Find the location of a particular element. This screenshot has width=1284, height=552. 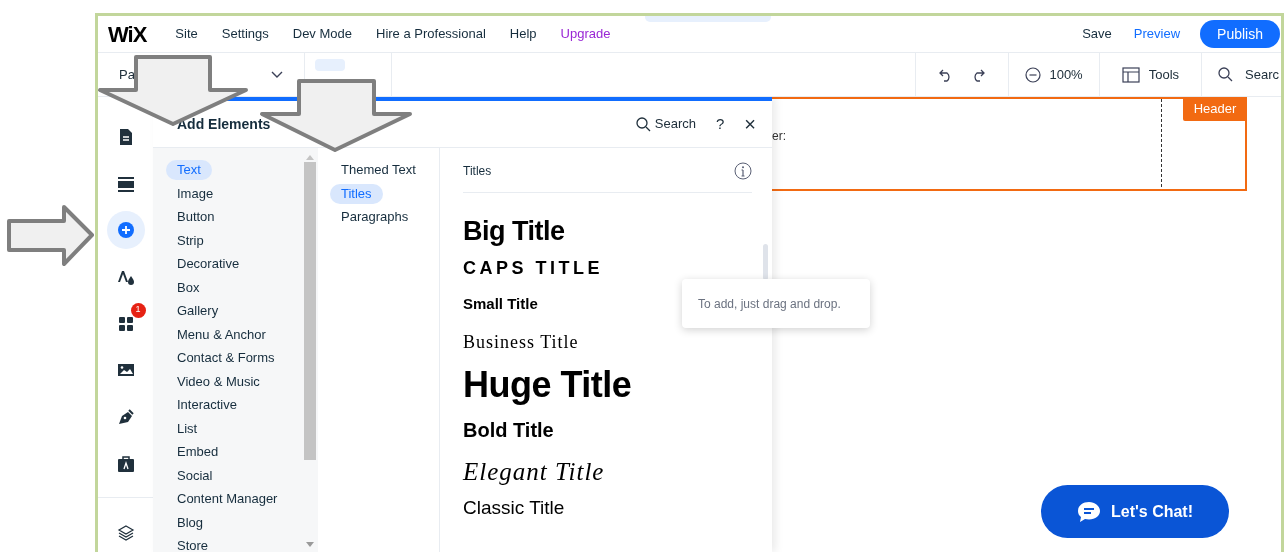

save-link: Save is located at coordinates (1097, 34).